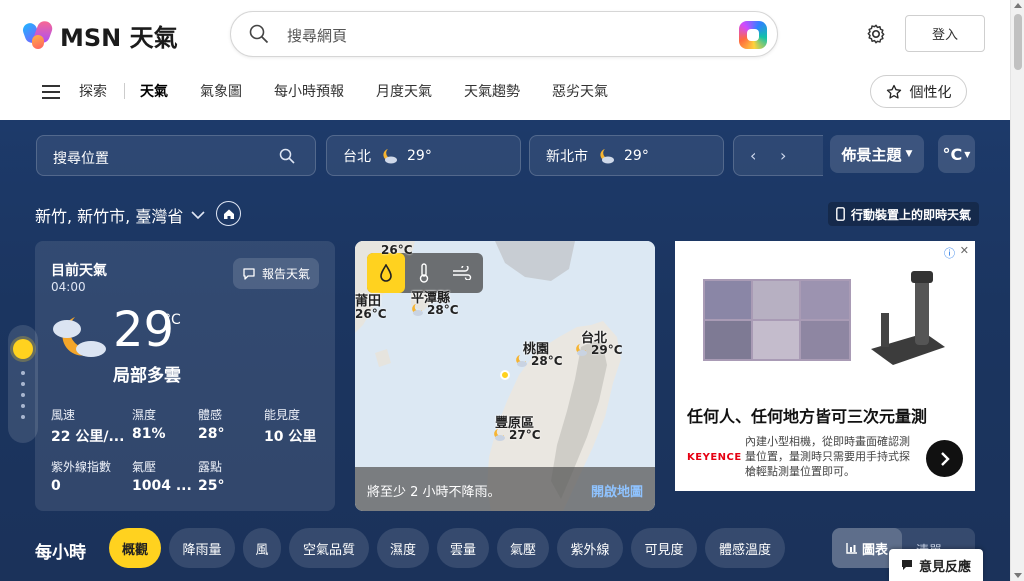  Describe the element at coordinates (93, 91) in the screenshot. I see `nav-explore: 探索` at that location.